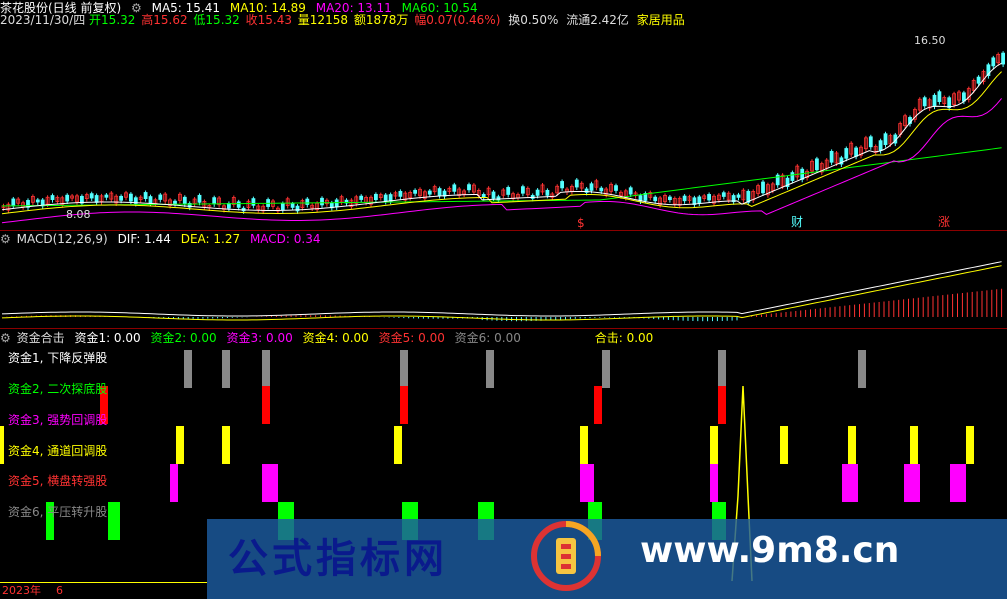 The height and width of the screenshot is (599, 1007). Describe the element at coordinates (597, 20) in the screenshot. I see `quote-float: 流通2.42亿` at that location.